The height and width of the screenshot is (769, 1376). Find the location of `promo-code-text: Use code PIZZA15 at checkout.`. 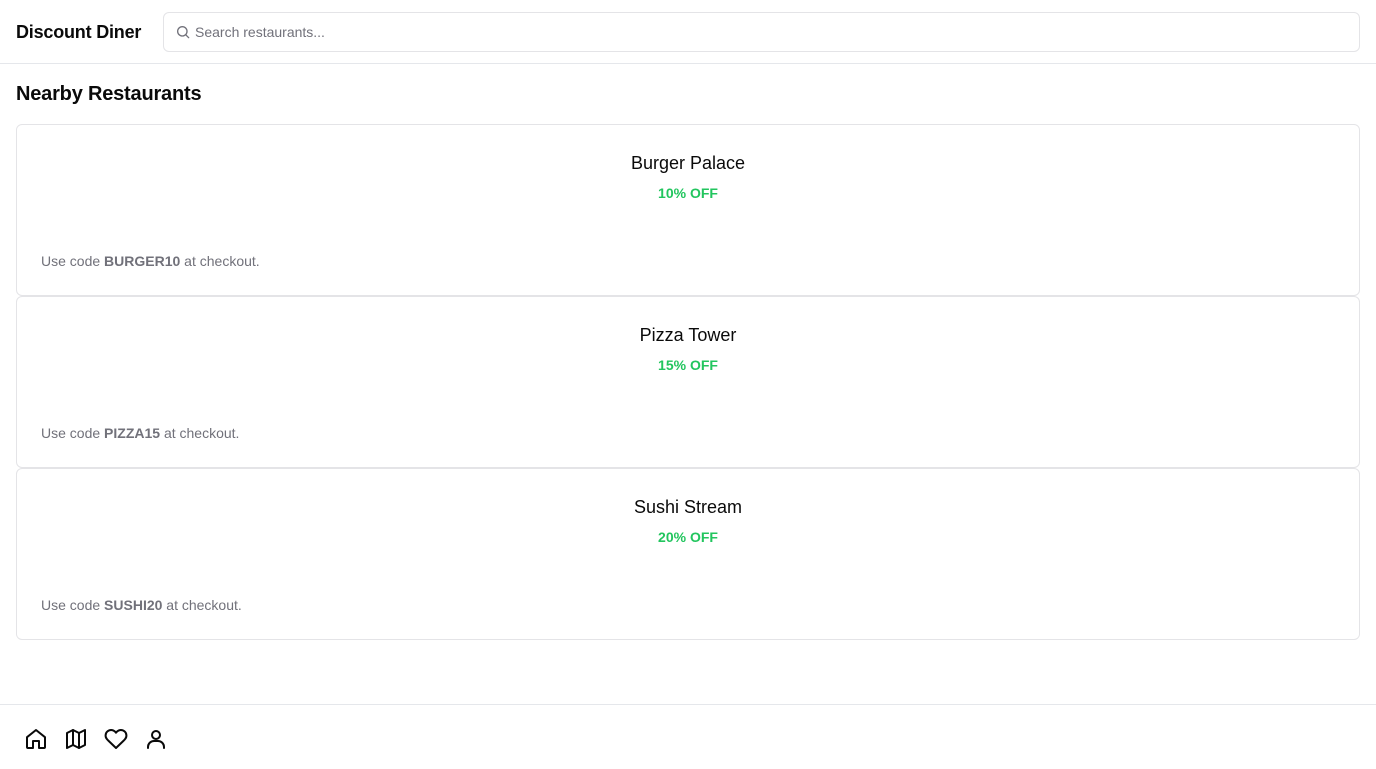

promo-code-text: Use code PIZZA15 at checkout. is located at coordinates (140, 433).